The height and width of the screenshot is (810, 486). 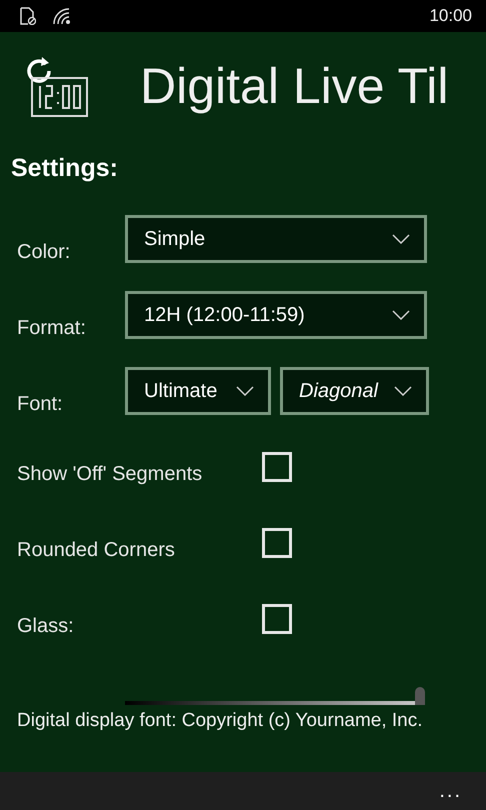 What do you see at coordinates (96, 550) in the screenshot?
I see `checkbox-label: Rounded Corners` at bounding box center [96, 550].